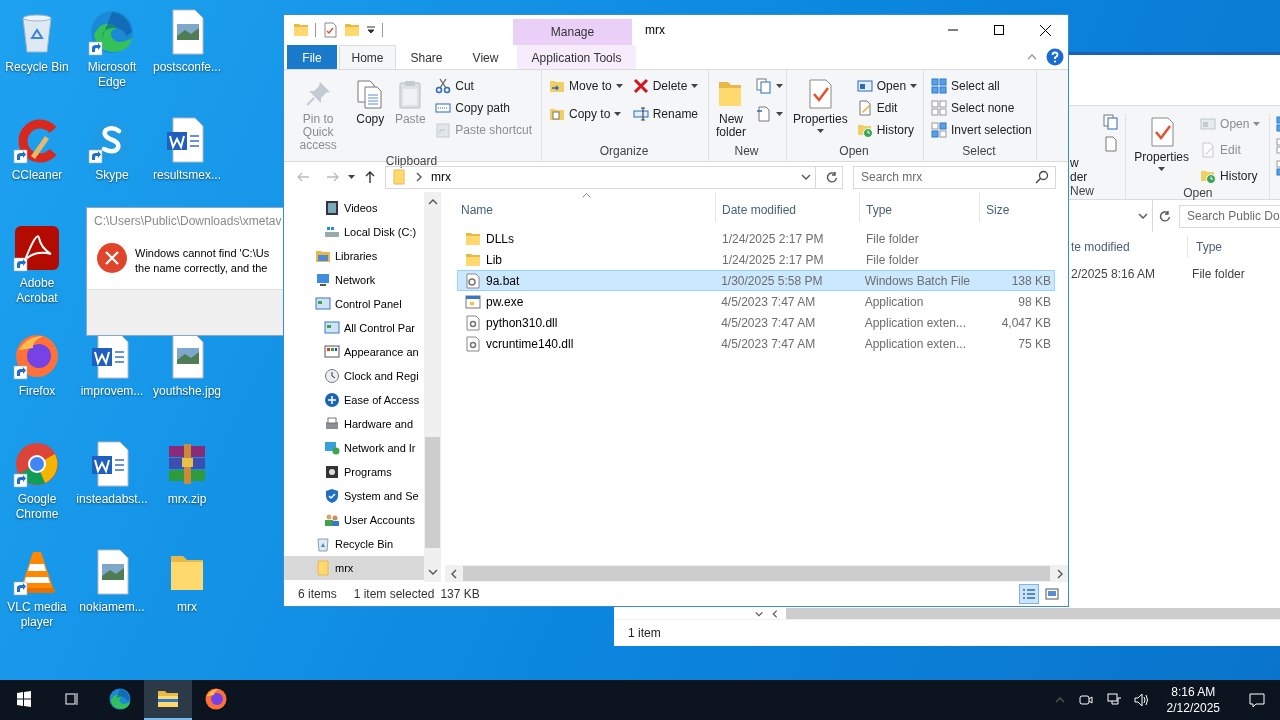 The width and height of the screenshot is (1280, 720). Describe the element at coordinates (354, 304) in the screenshot. I see `nav-item: Control Panel` at that location.